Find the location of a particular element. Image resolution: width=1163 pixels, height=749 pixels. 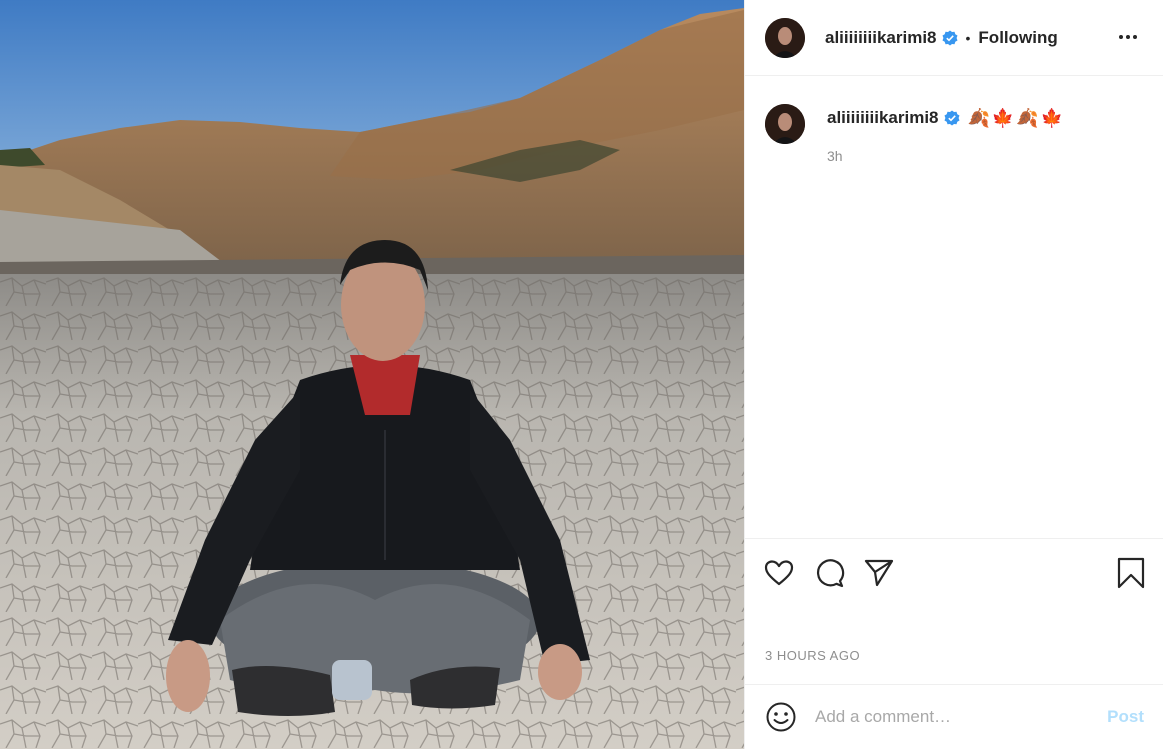

emoji-icon is located at coordinates (781, 717).